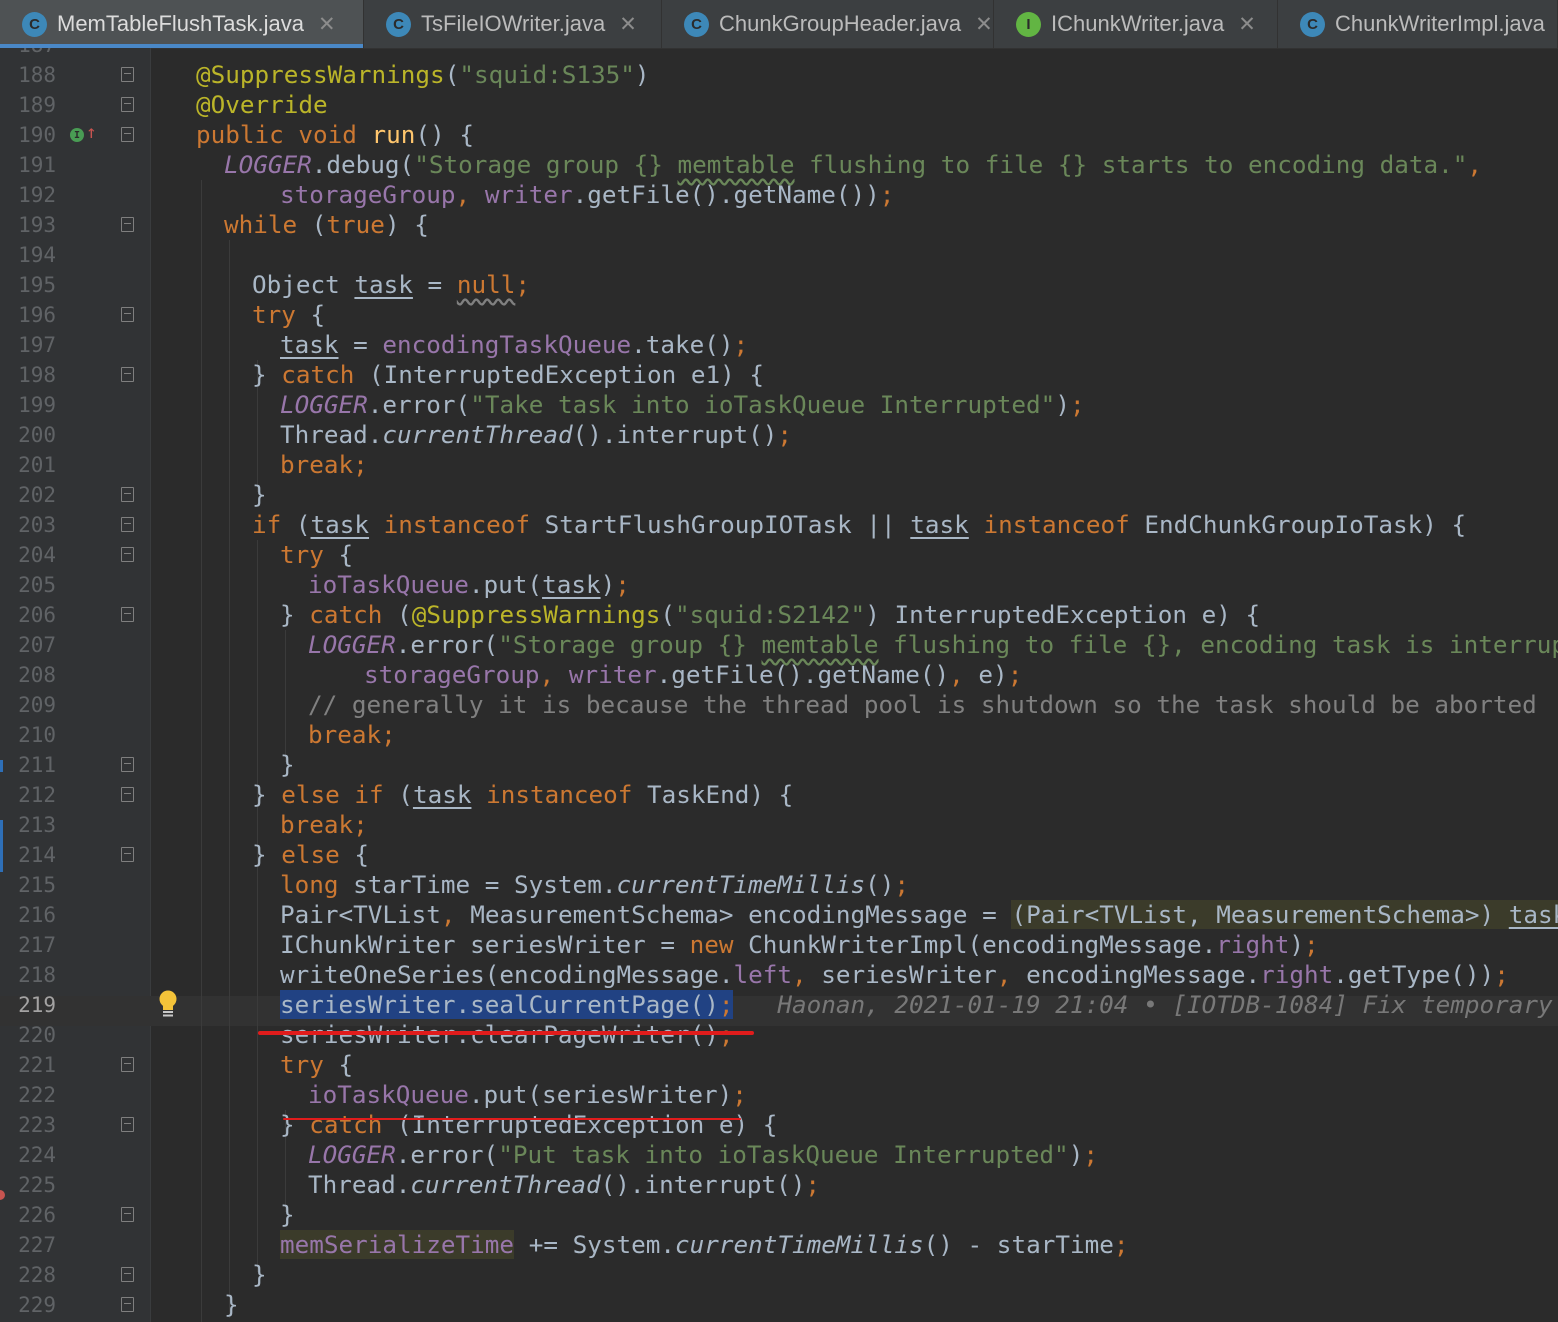 The height and width of the screenshot is (1322, 1558). I want to click on line-number: 210, so click(28, 735).